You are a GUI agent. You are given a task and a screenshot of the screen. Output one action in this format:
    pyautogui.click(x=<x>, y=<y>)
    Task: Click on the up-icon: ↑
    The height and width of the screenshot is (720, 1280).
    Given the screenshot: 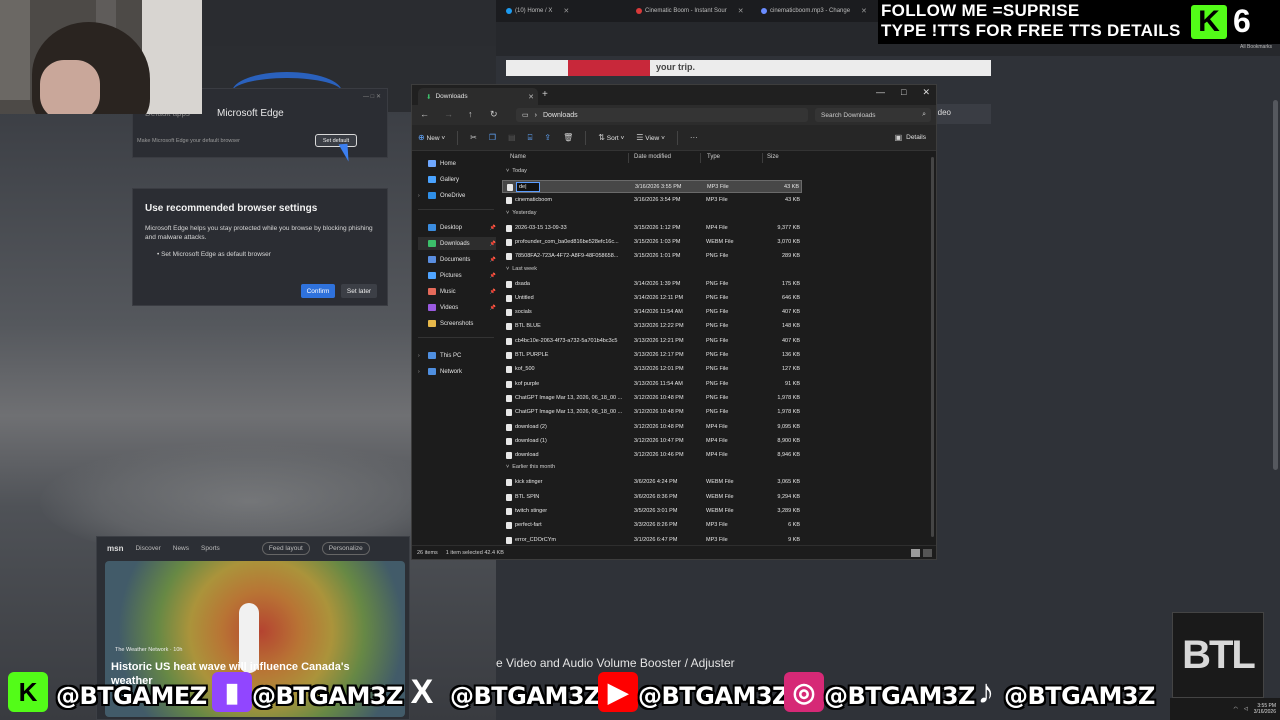 What is the action you would take?
    pyautogui.click(x=470, y=114)
    